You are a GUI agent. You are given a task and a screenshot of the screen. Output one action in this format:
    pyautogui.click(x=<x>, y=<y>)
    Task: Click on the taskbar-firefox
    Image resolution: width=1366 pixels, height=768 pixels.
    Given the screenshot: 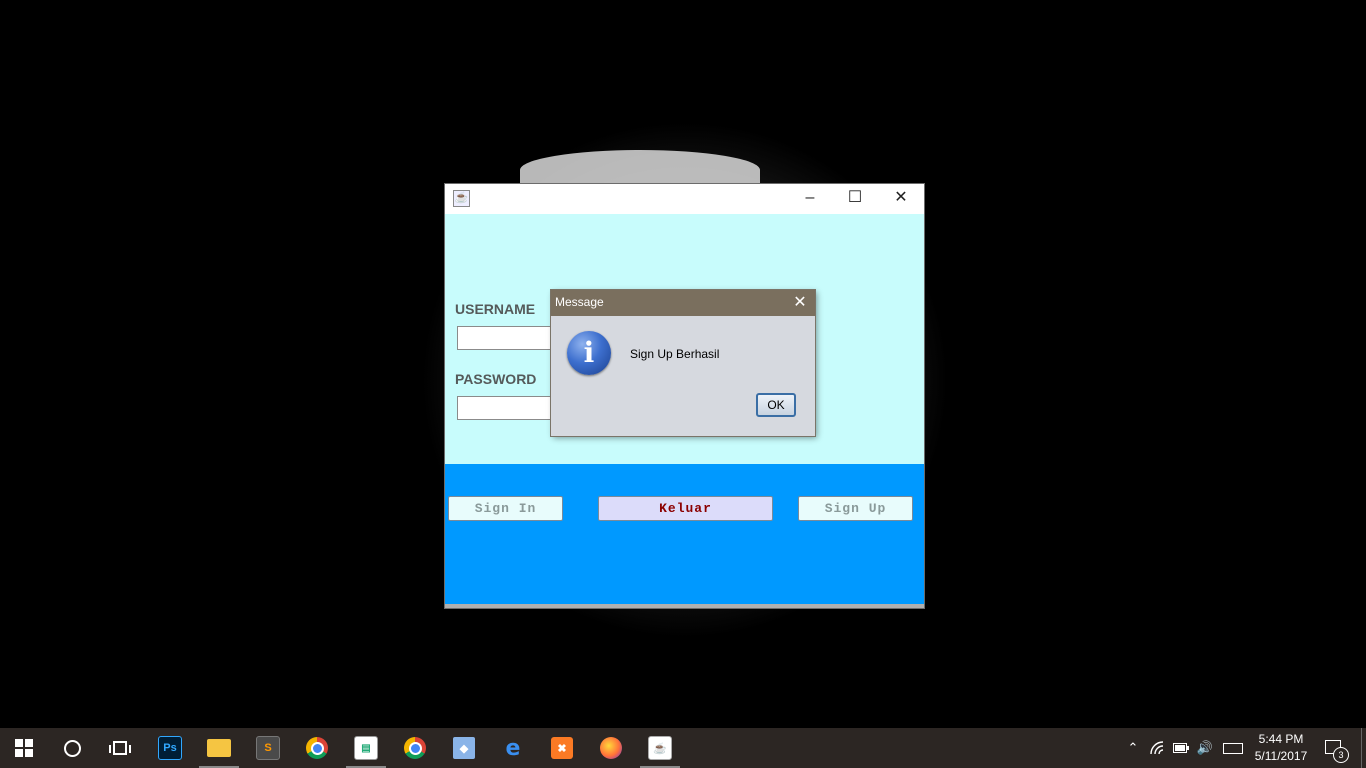 What is the action you would take?
    pyautogui.click(x=611, y=748)
    